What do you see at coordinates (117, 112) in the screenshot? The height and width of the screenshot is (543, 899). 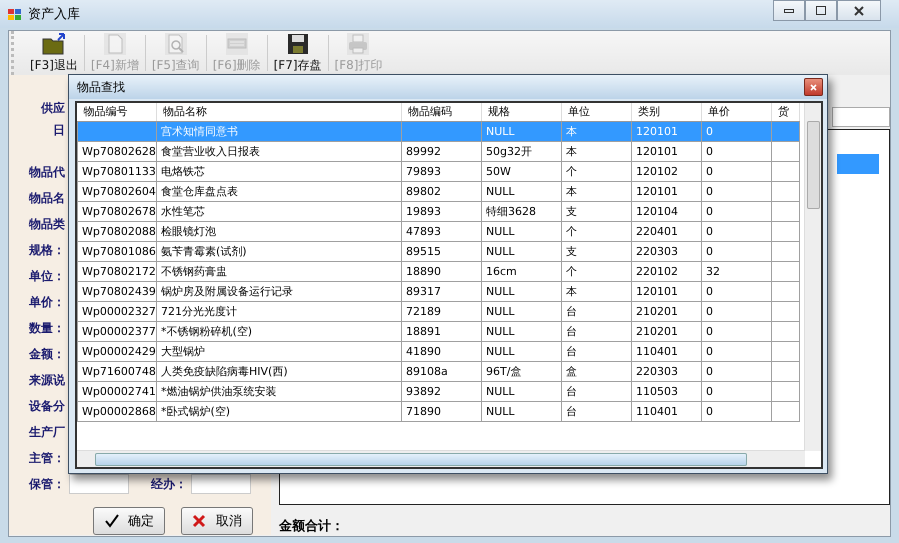 I see `column-header: 物品编号` at bounding box center [117, 112].